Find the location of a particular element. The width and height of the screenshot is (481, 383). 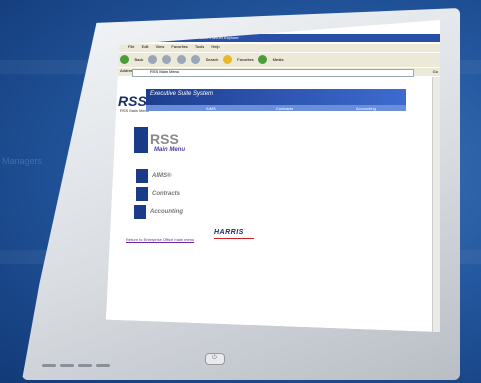

banner-title: Executive Suite System is located at coordinates (182, 94).